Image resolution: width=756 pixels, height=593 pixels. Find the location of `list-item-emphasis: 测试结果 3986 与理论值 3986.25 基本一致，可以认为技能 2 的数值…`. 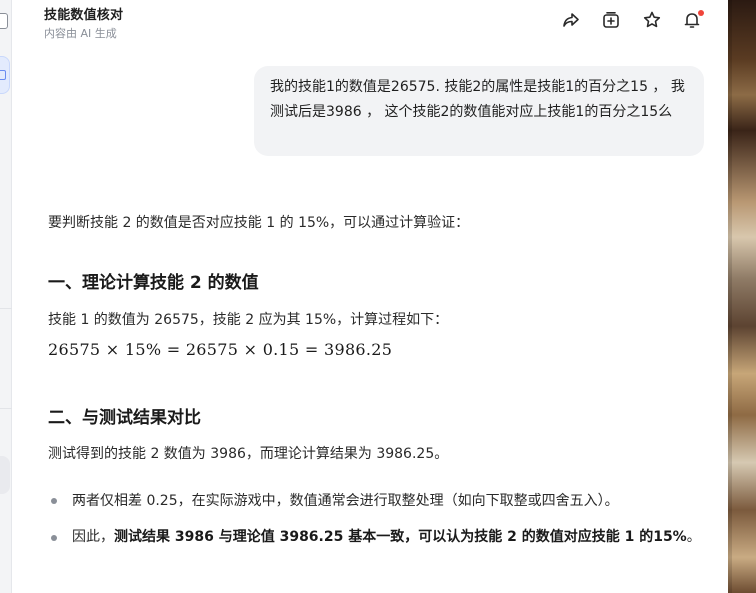

list-item-emphasis: 测试结果 3986 与理论值 3986.25 基本一致，可以认为技能 2 的数值… is located at coordinates (400, 537).